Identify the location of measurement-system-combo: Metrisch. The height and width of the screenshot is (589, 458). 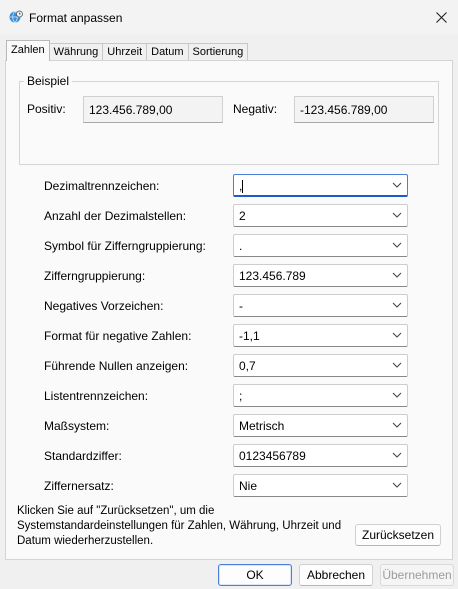
(320, 425).